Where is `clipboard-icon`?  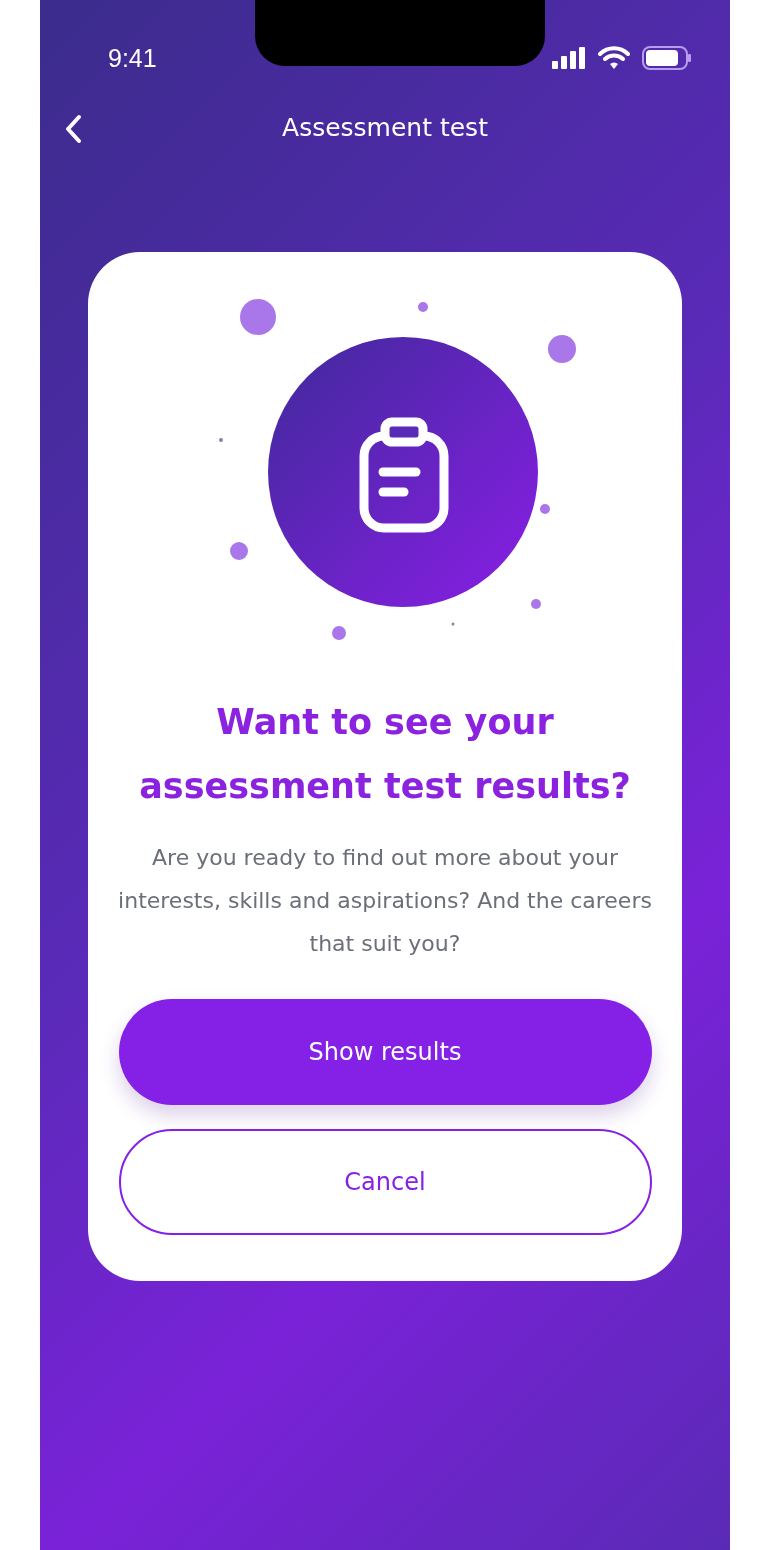
clipboard-icon is located at coordinates (404, 475).